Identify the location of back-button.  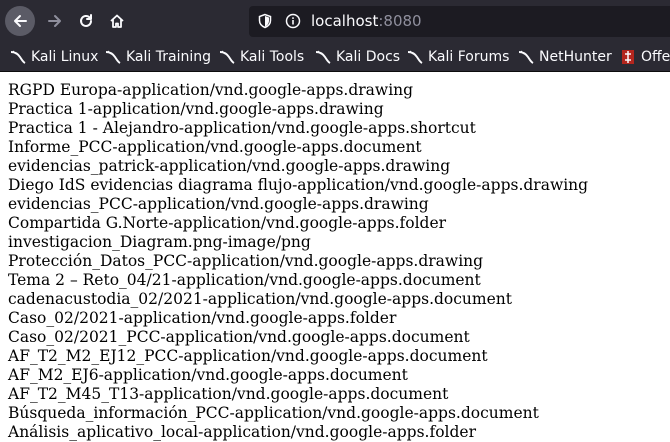
(20, 21).